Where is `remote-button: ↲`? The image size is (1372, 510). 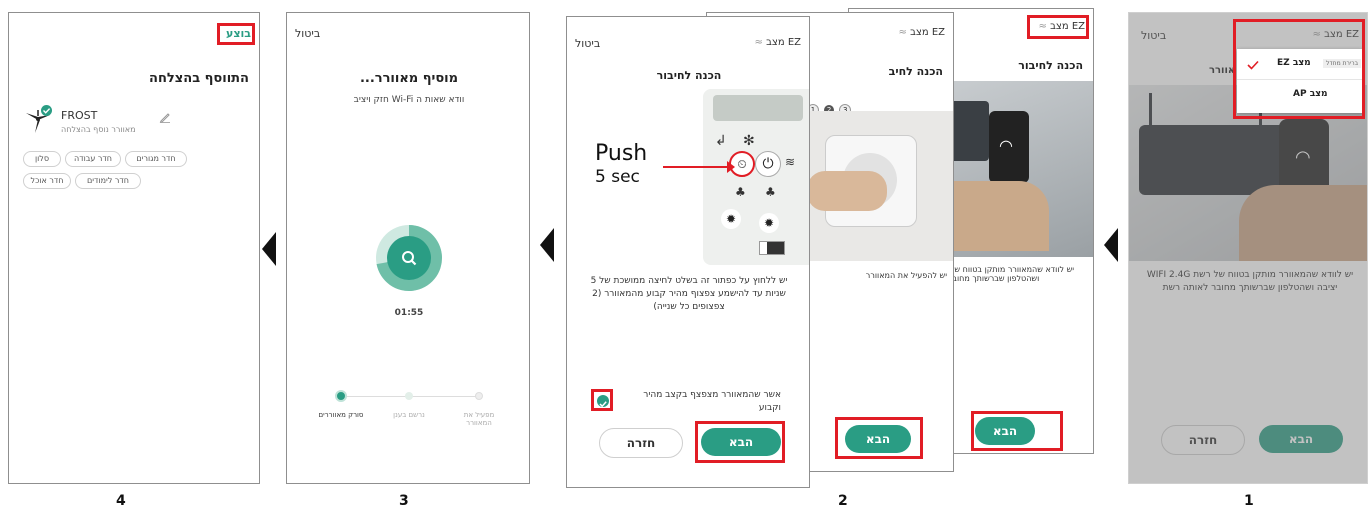
remote-button: ↲ is located at coordinates (721, 141).